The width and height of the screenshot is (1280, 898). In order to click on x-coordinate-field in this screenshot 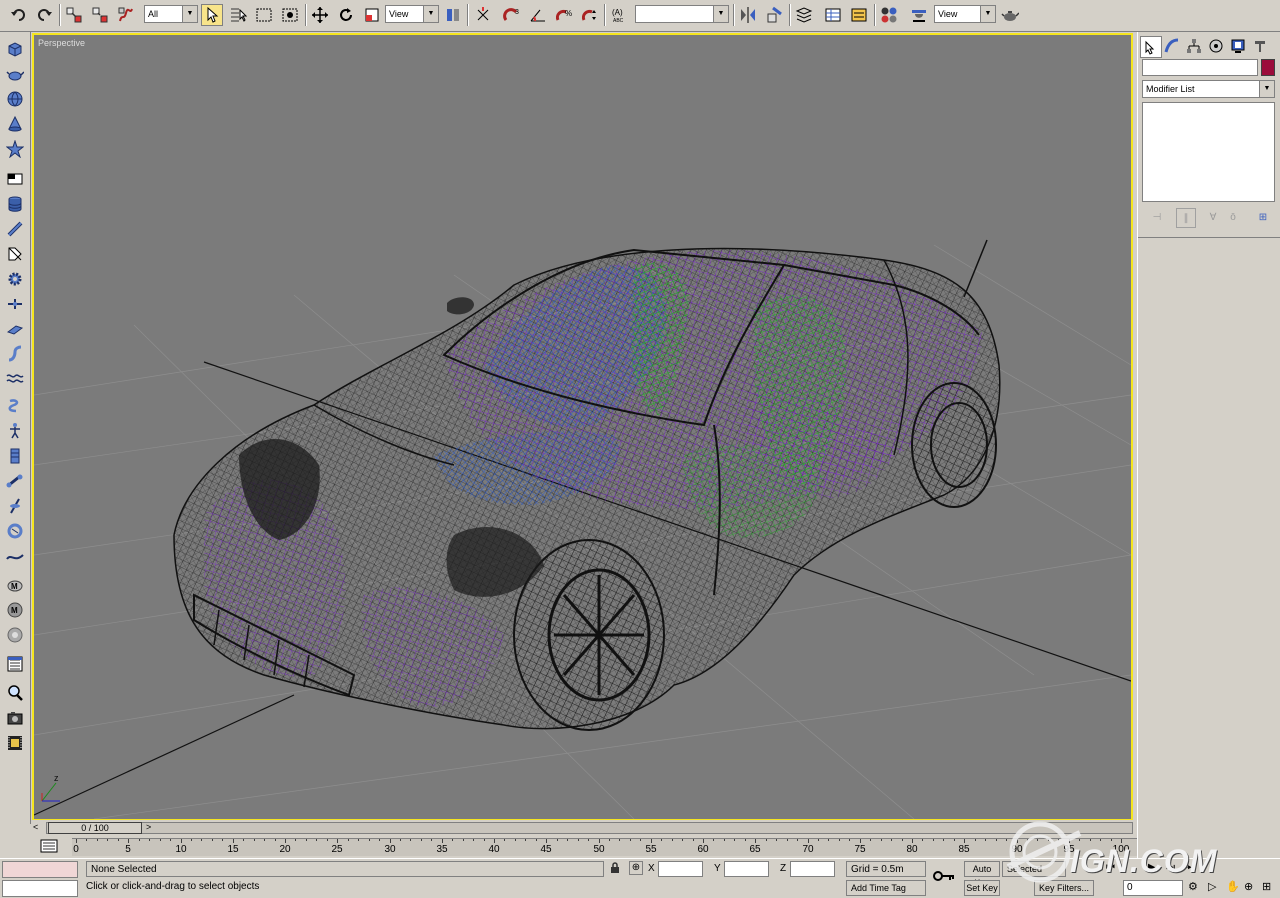, I will do `click(680, 869)`.